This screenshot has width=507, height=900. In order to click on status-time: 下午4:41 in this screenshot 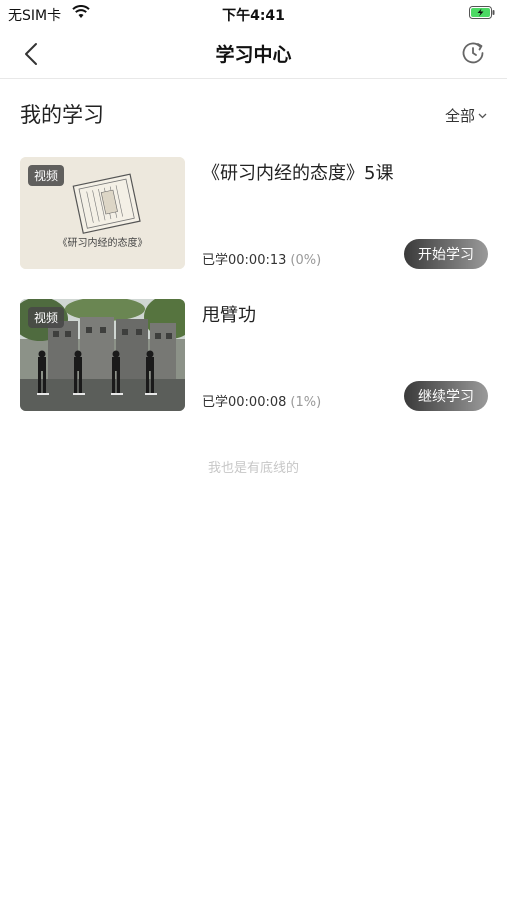, I will do `click(253, 16)`.